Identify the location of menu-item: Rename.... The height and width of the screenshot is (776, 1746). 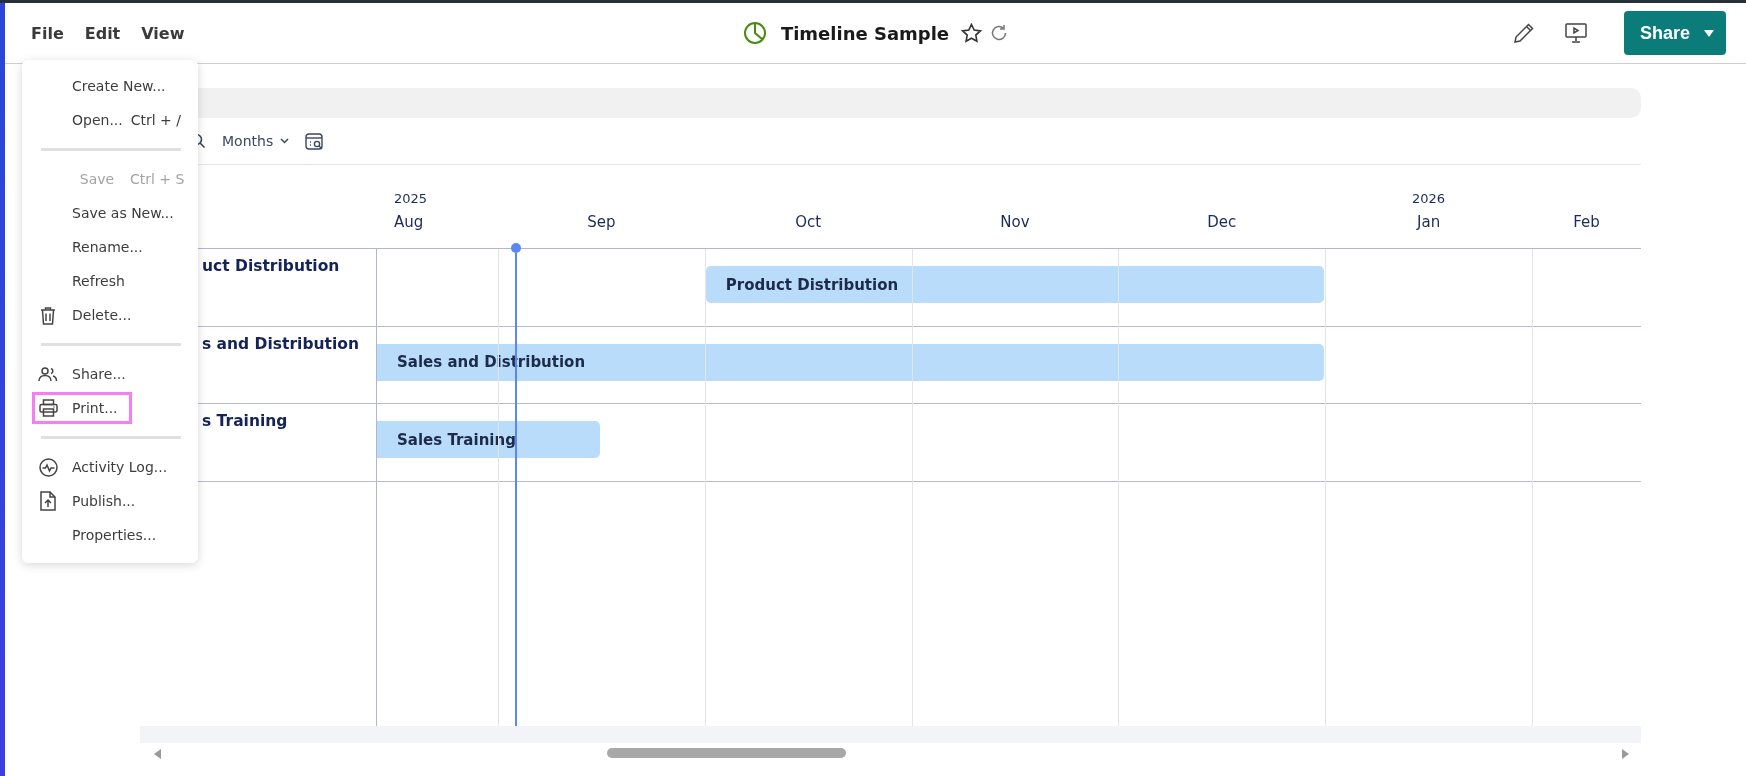
(94, 247).